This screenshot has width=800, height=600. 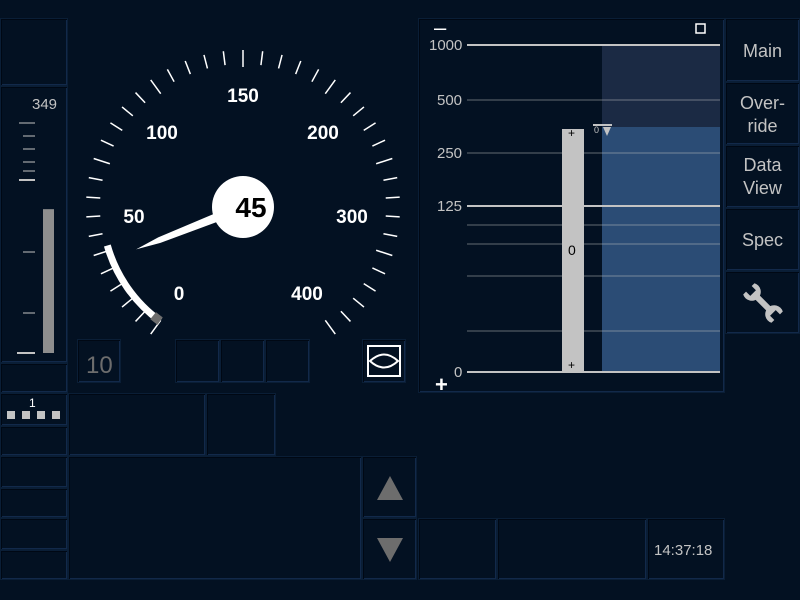 I want to click on settings-button, so click(x=762, y=302).